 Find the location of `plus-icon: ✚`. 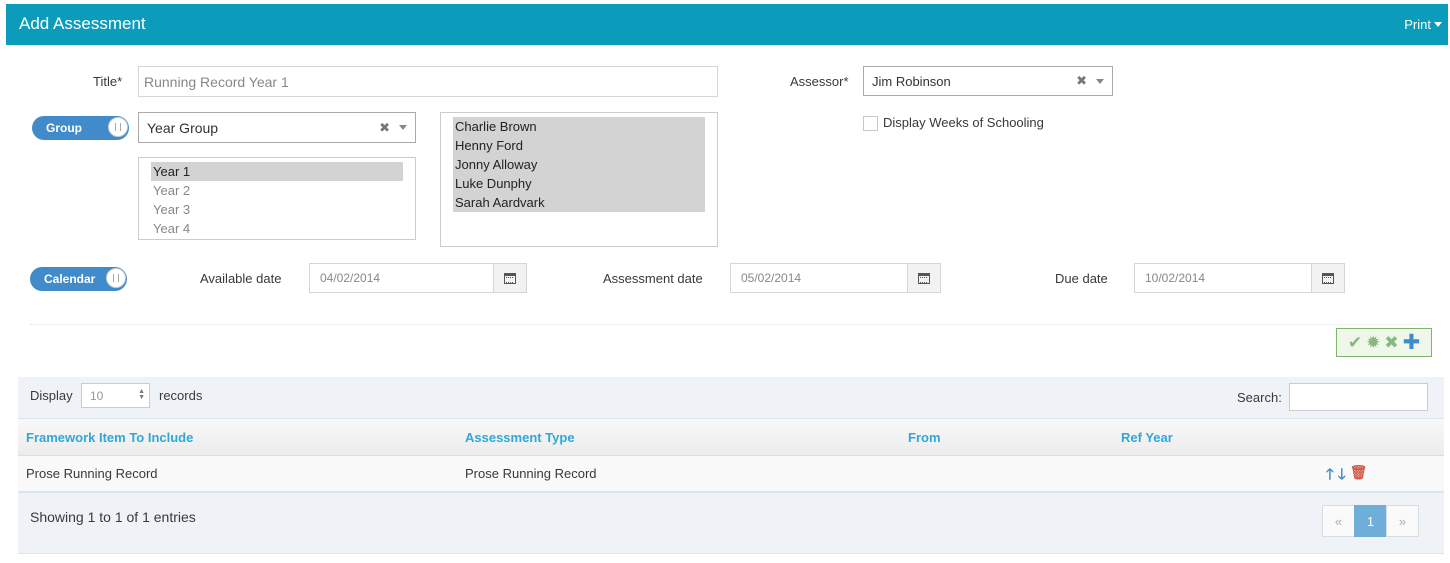

plus-icon: ✚ is located at coordinates (1412, 342).